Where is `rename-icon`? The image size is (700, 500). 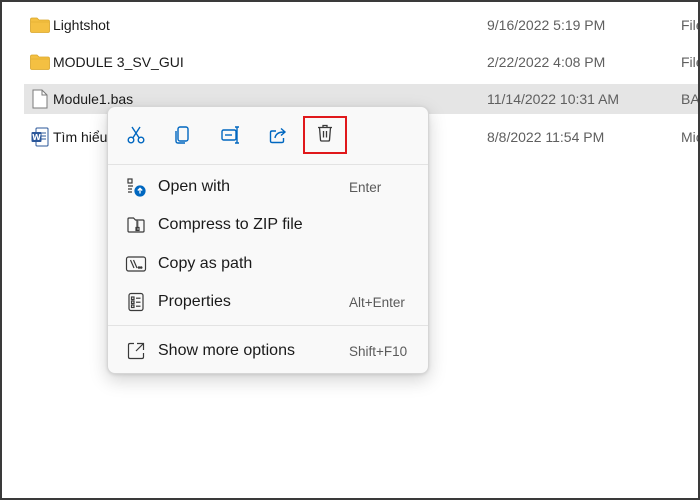
rename-icon is located at coordinates (231, 137).